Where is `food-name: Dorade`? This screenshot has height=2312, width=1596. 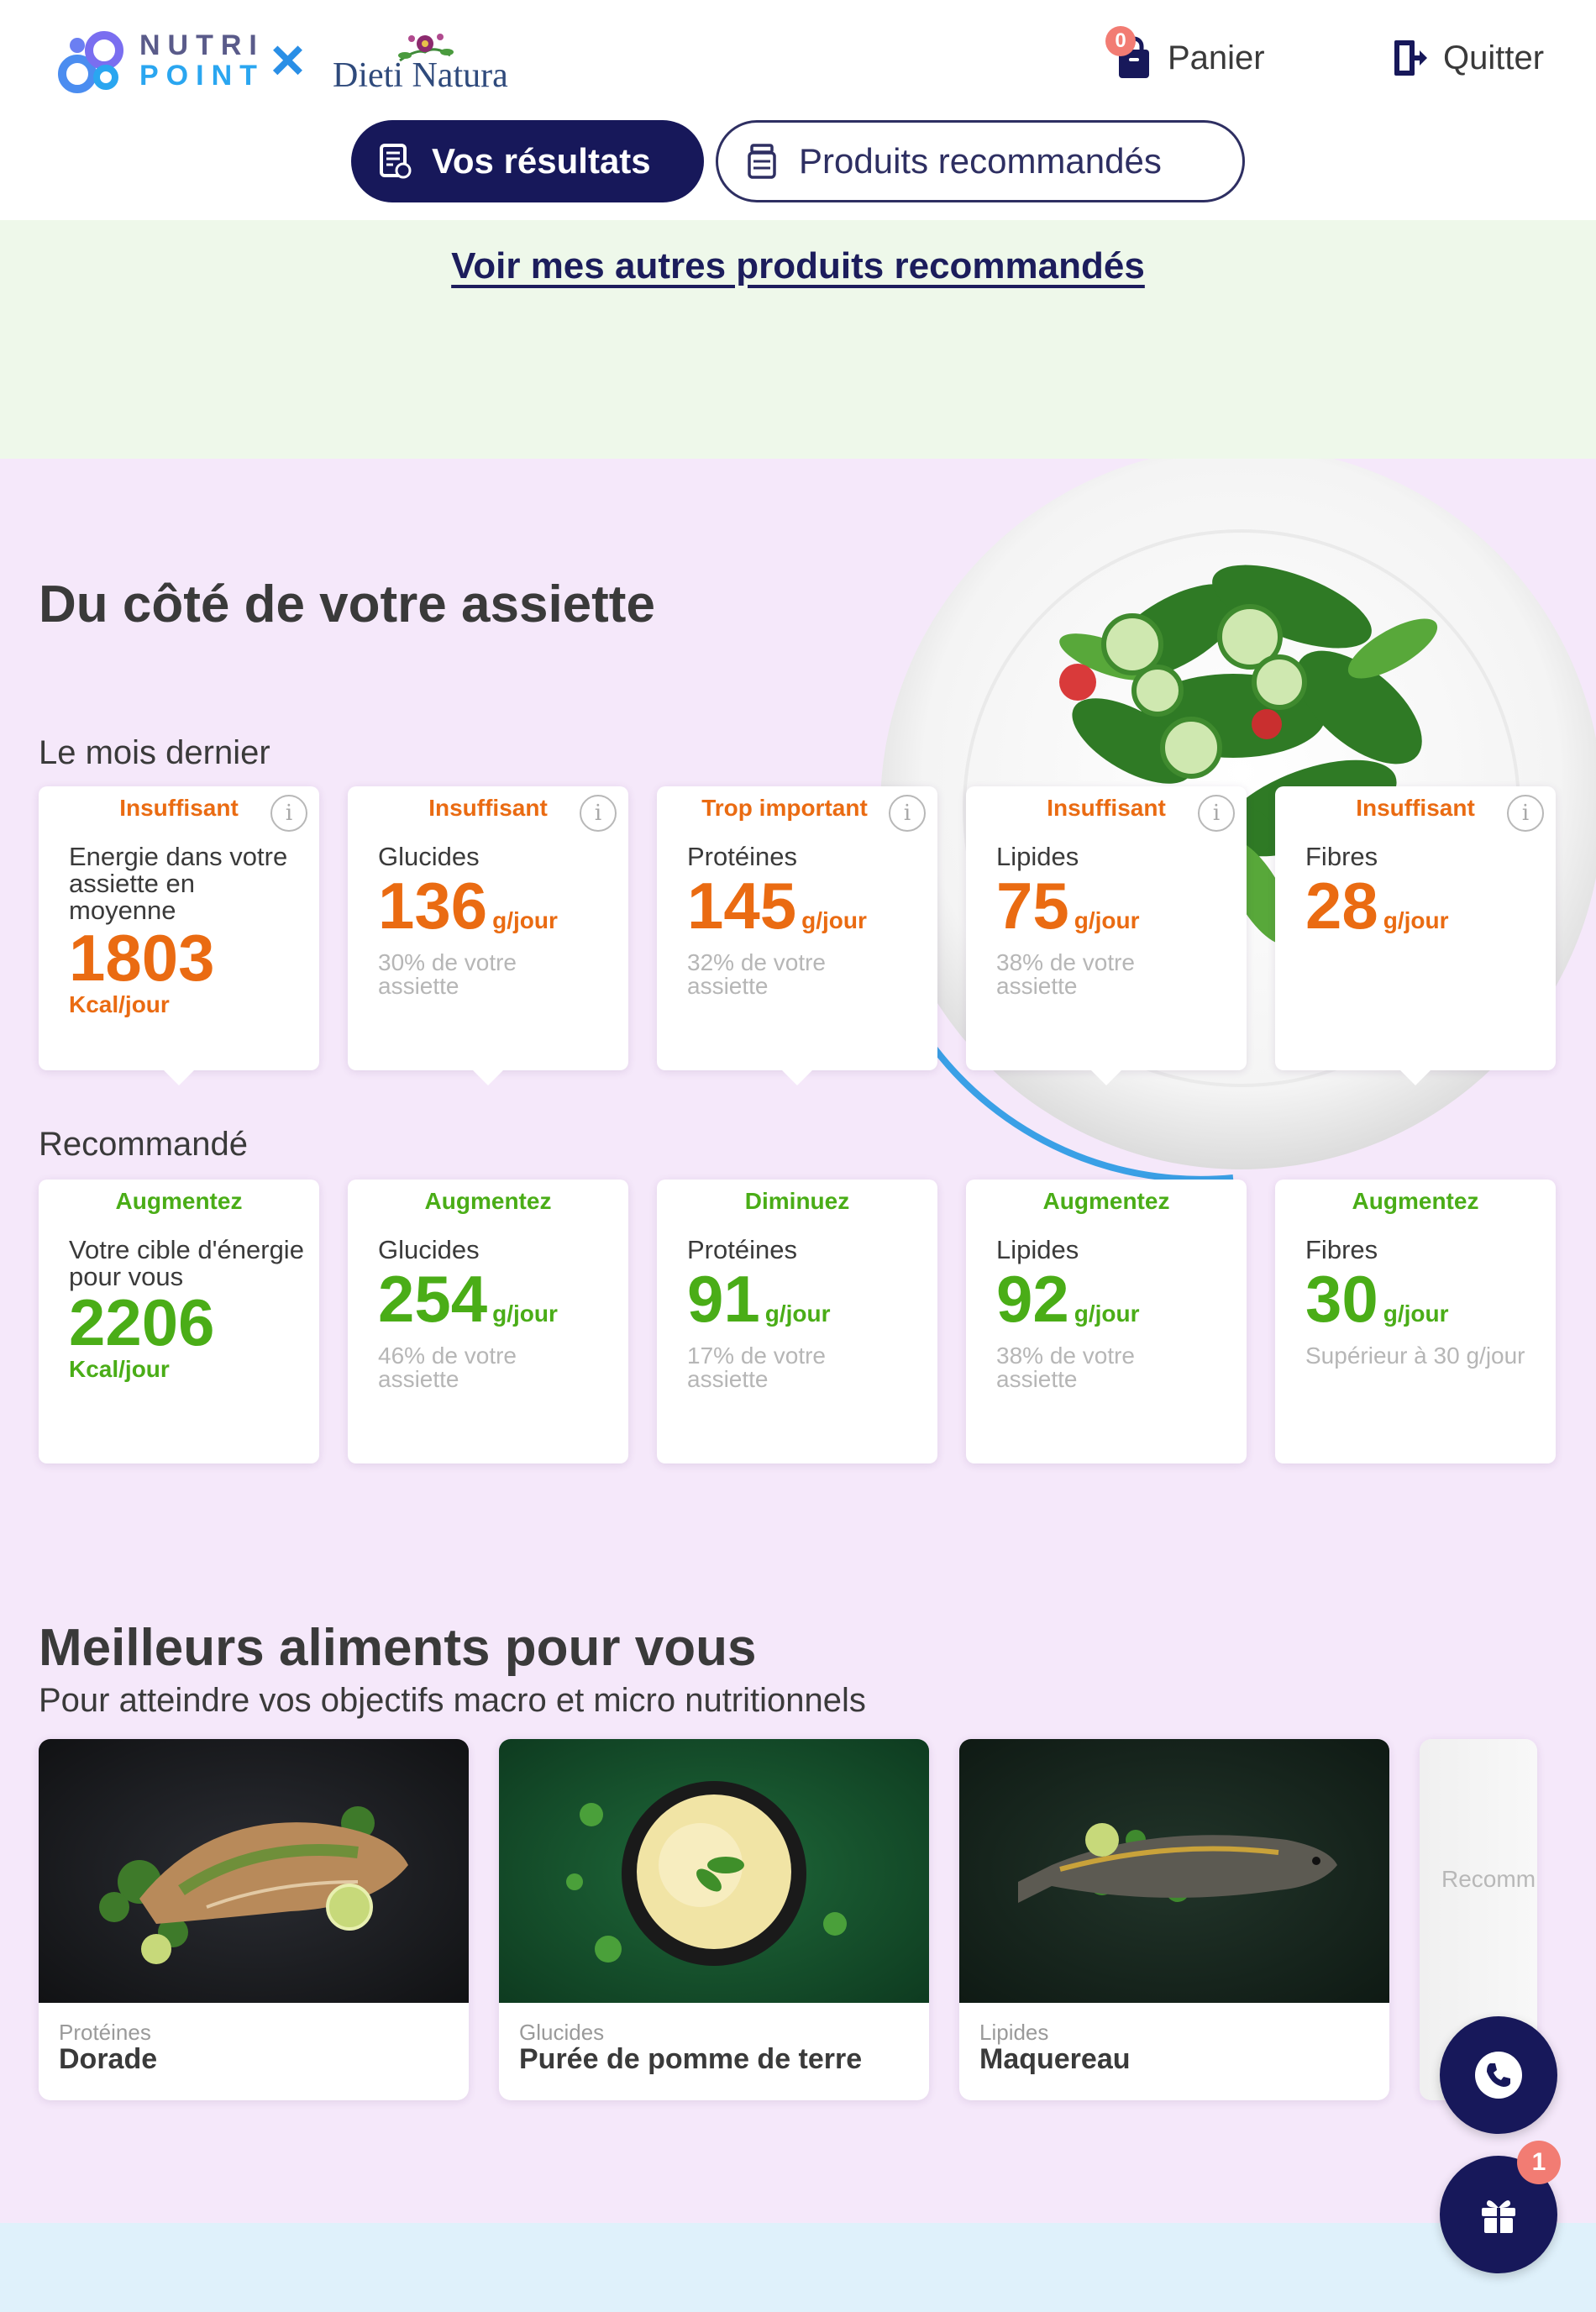 food-name: Dorade is located at coordinates (108, 2059).